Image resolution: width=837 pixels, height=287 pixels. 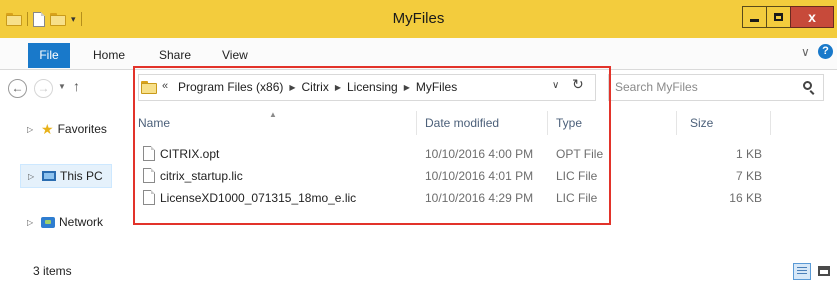 What do you see at coordinates (17, 88) in the screenshot?
I see `back-button: ←` at bounding box center [17, 88].